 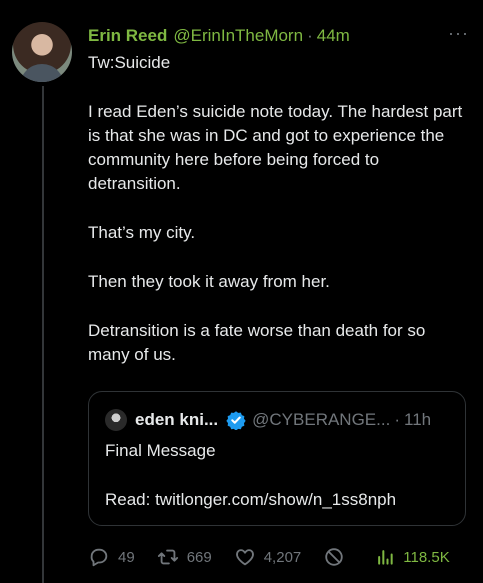 What do you see at coordinates (99, 557) in the screenshot?
I see `reply-icon` at bounding box center [99, 557].